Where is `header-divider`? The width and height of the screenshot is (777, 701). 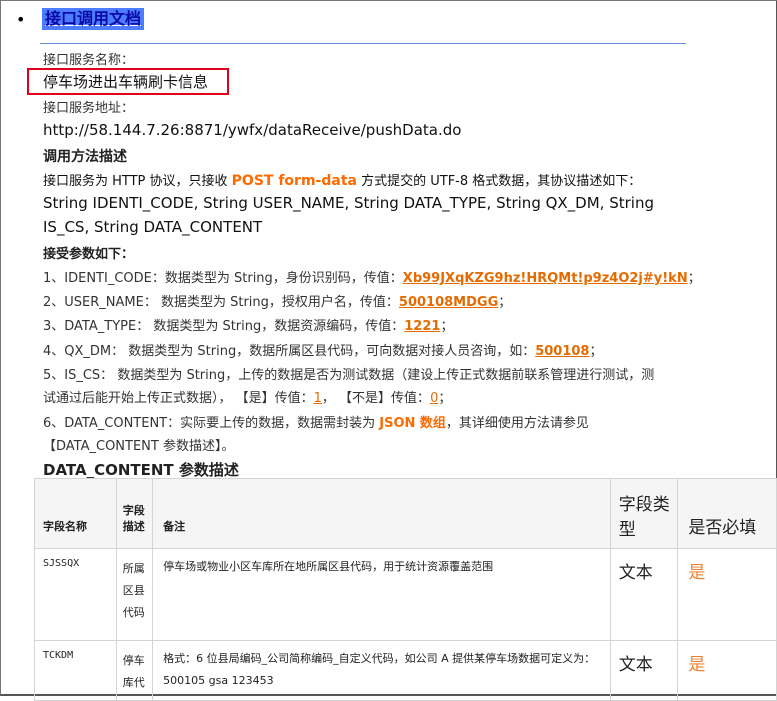 header-divider is located at coordinates (363, 43).